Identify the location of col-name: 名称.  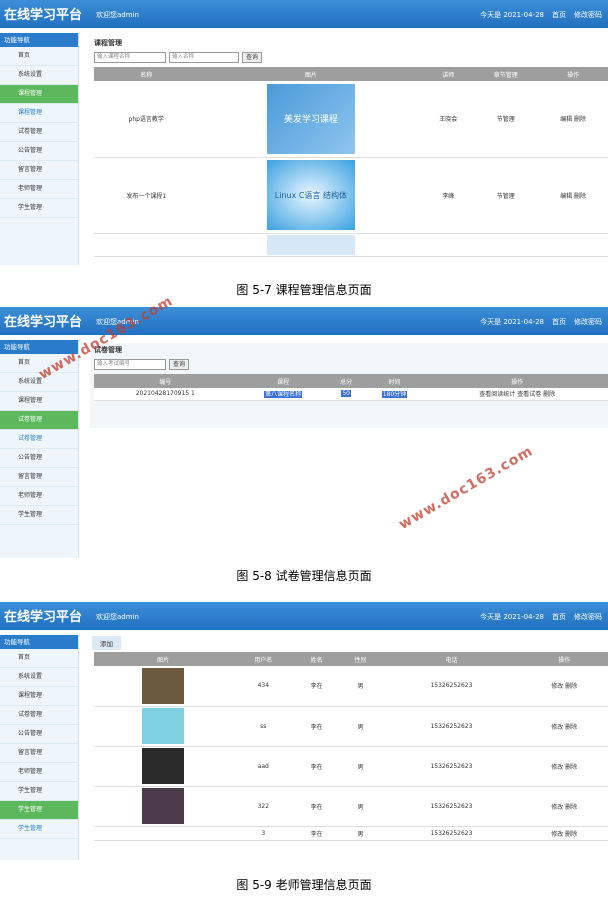
(146, 74).